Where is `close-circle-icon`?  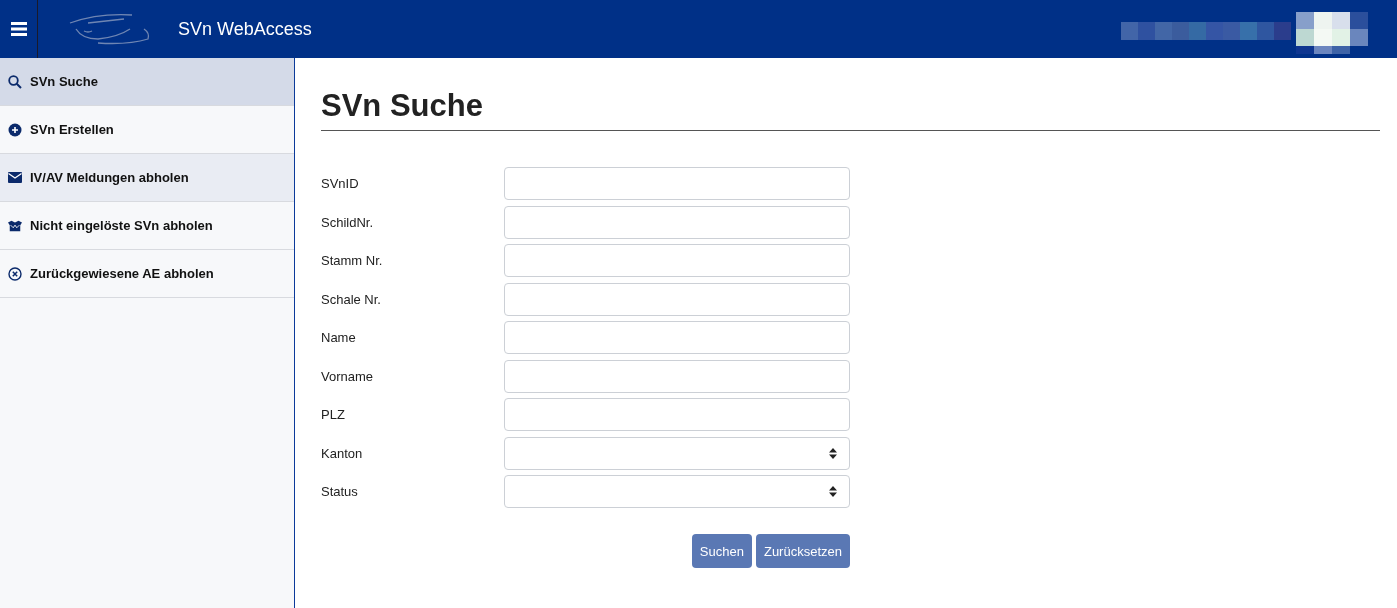 close-circle-icon is located at coordinates (15, 273).